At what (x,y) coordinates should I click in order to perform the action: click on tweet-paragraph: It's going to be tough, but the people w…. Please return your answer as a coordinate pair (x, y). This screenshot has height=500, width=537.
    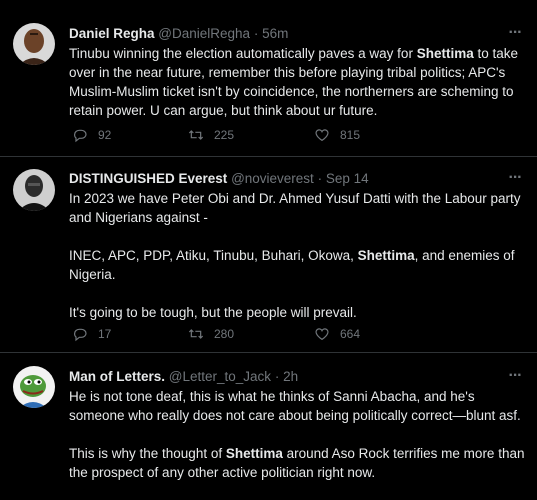
    Looking at the image, I should click on (298, 312).